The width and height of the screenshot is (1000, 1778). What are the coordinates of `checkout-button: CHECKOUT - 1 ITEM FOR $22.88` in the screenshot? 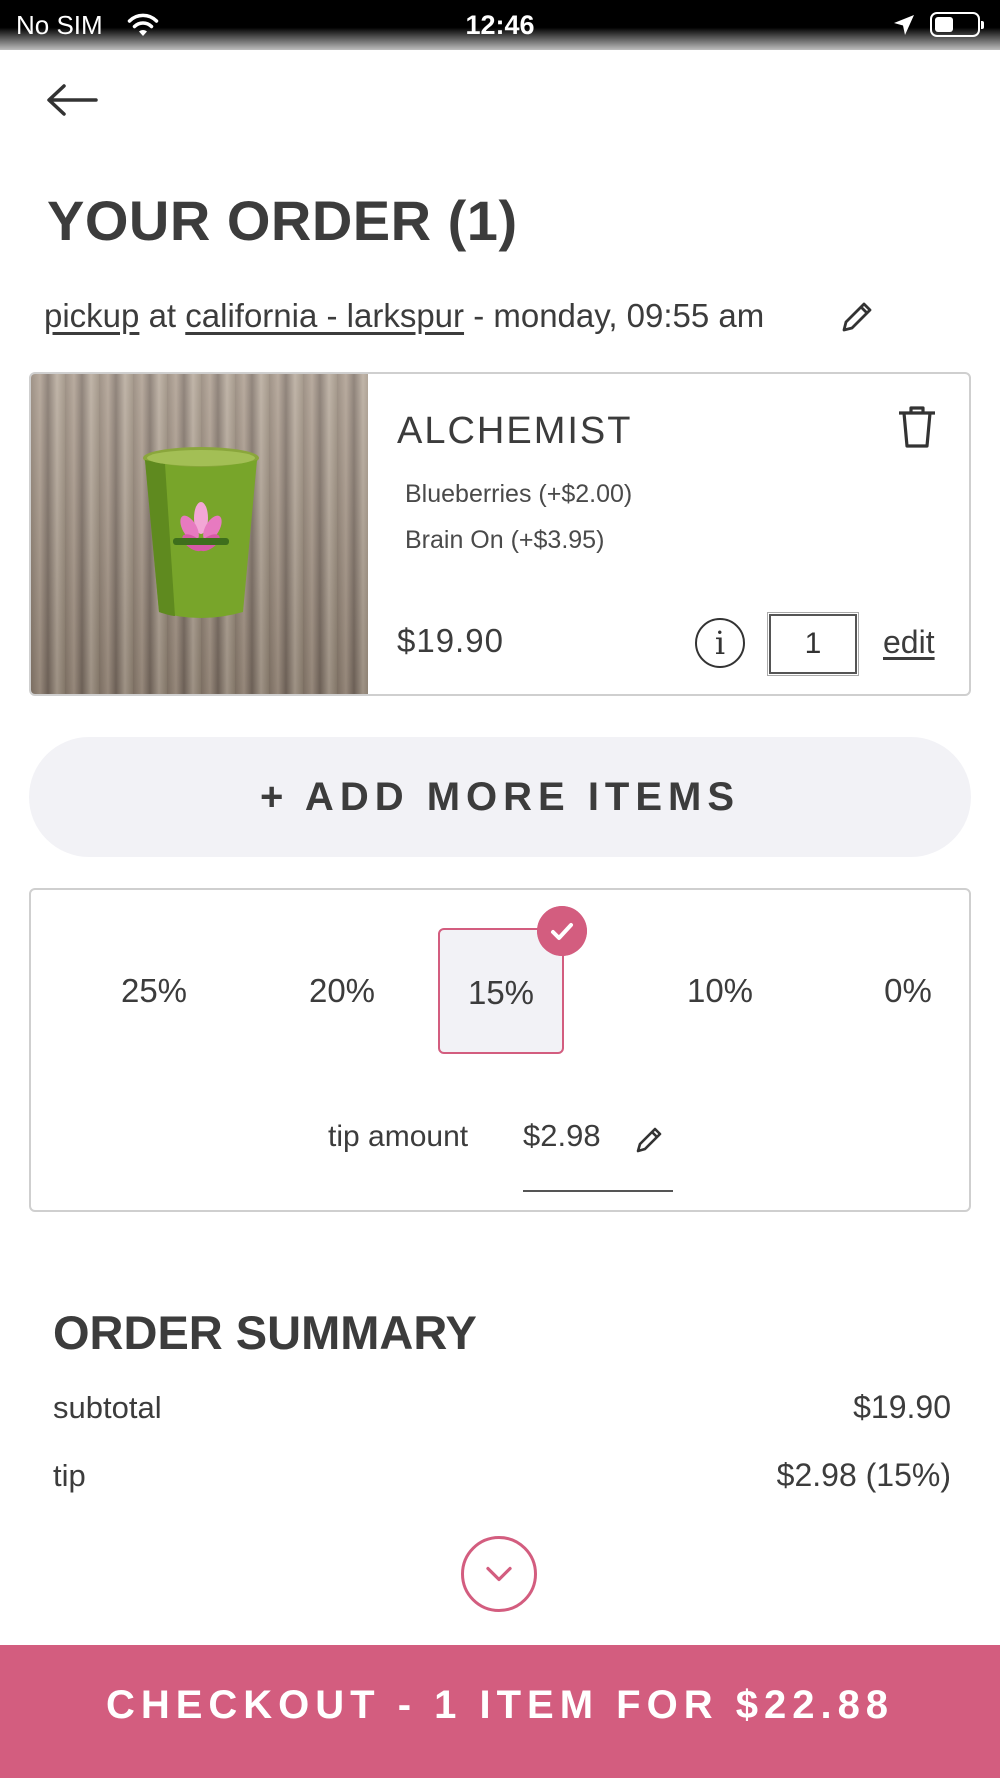 It's located at (500, 1711).